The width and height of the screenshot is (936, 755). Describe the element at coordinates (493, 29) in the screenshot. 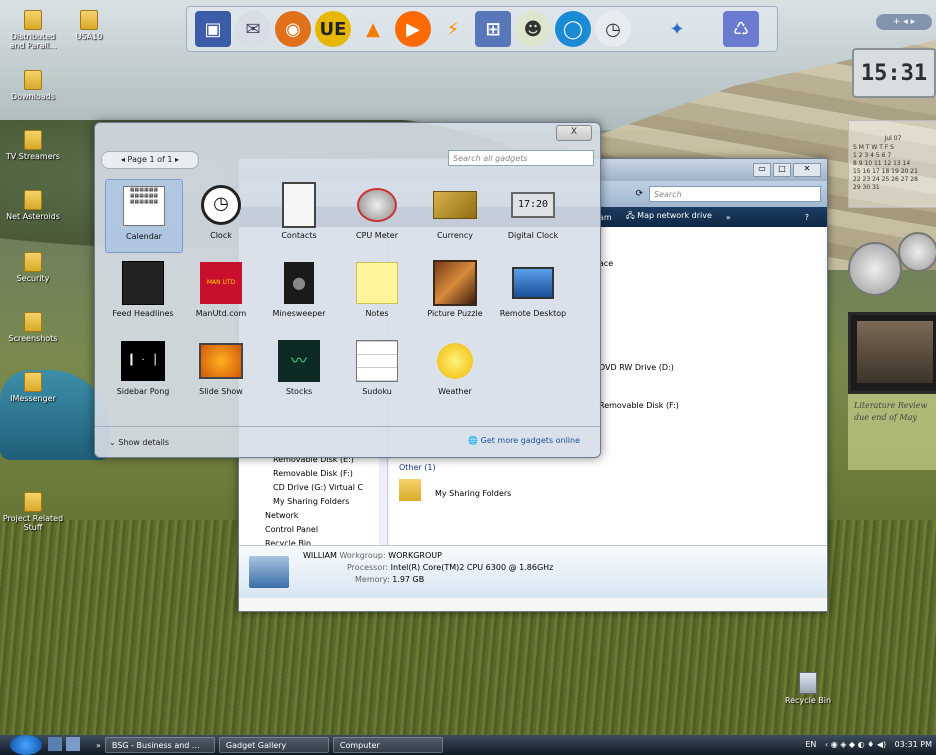

I see `network-icon: ⊞` at that location.